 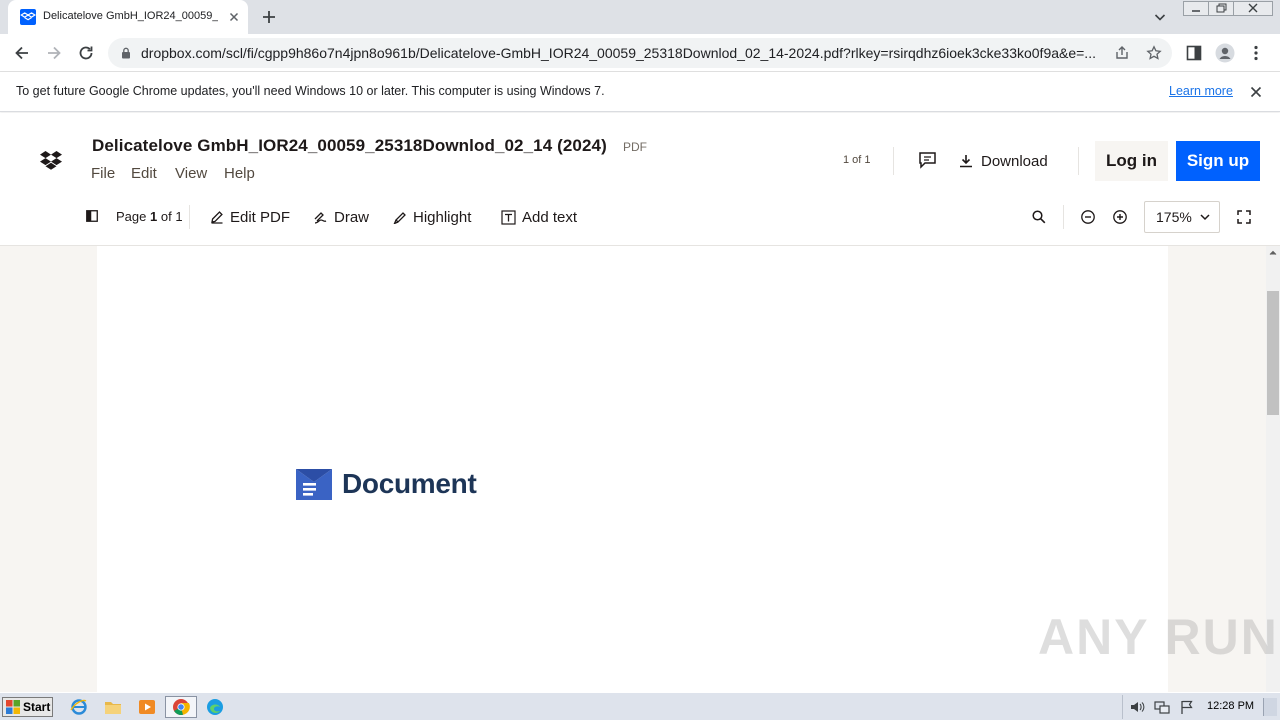 I want to click on highlight-button: Highlight, so click(x=432, y=217).